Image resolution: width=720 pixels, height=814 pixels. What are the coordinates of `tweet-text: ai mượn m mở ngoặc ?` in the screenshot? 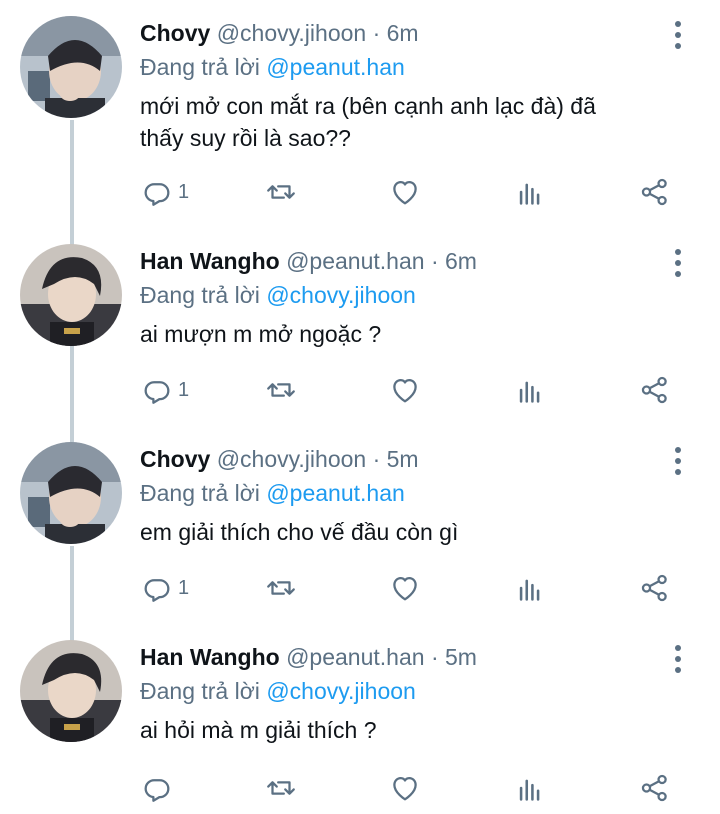 It's located at (410, 334).